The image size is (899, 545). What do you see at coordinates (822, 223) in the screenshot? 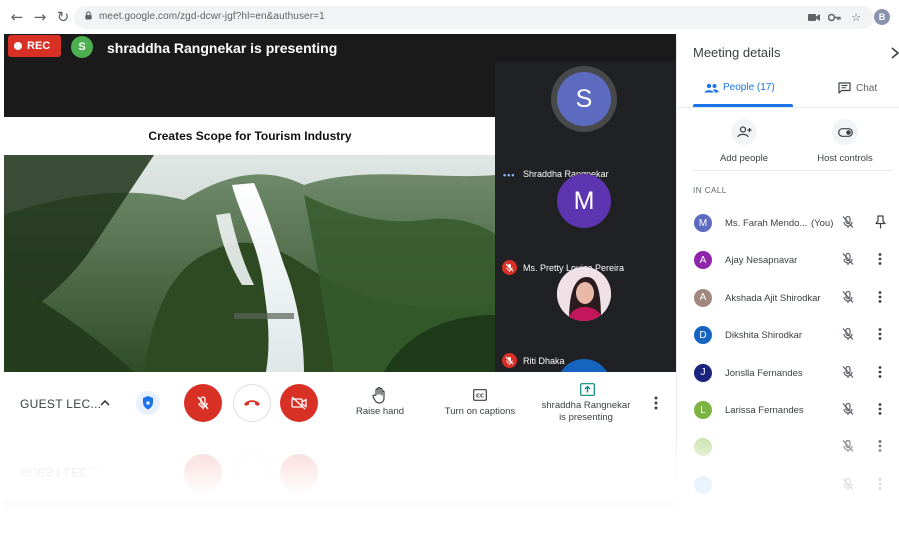
I see `you-tag: (You)` at bounding box center [822, 223].